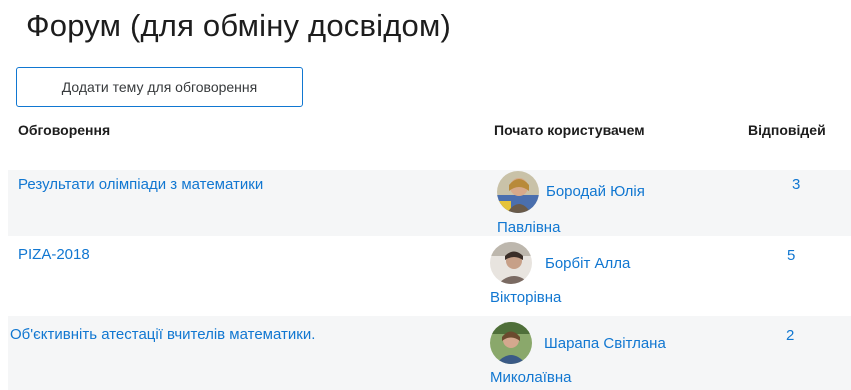  What do you see at coordinates (525, 297) in the screenshot?
I see `author-name-link-continued: Вікторівна` at bounding box center [525, 297].